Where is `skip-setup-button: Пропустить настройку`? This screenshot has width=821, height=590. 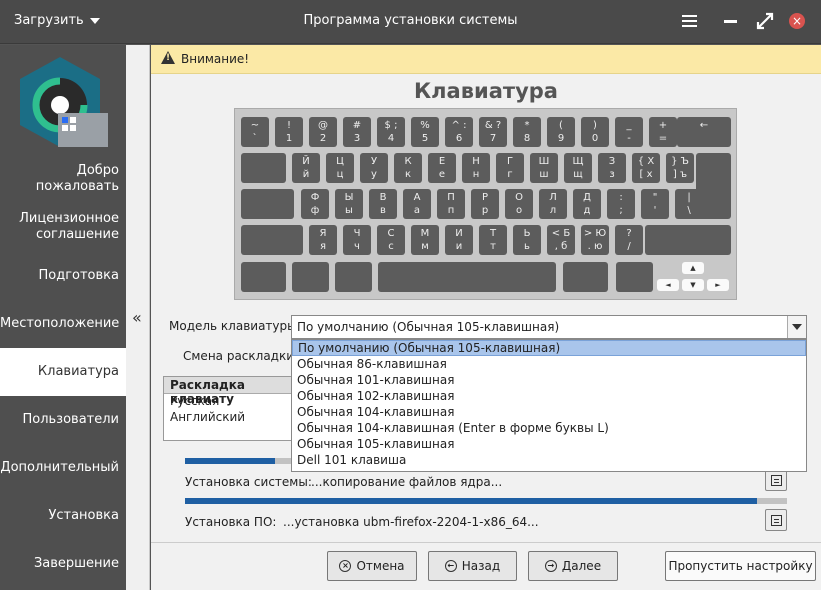 skip-setup-button: Пропустить настройку is located at coordinates (740, 566).